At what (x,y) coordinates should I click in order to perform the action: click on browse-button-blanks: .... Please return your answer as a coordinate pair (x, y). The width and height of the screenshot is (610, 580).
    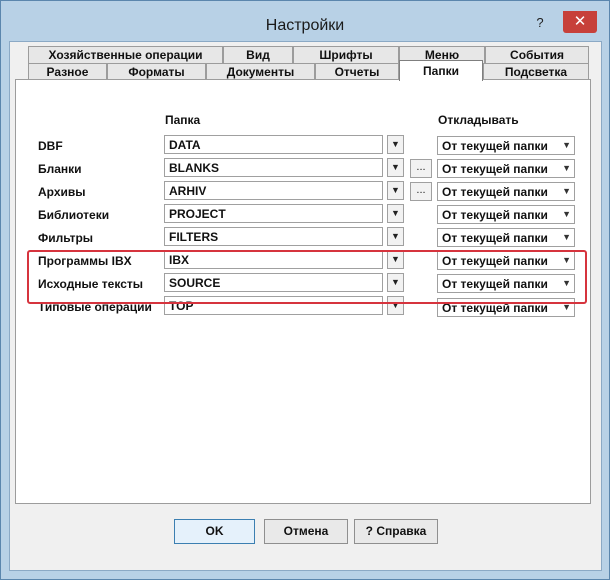
    Looking at the image, I should click on (421, 168).